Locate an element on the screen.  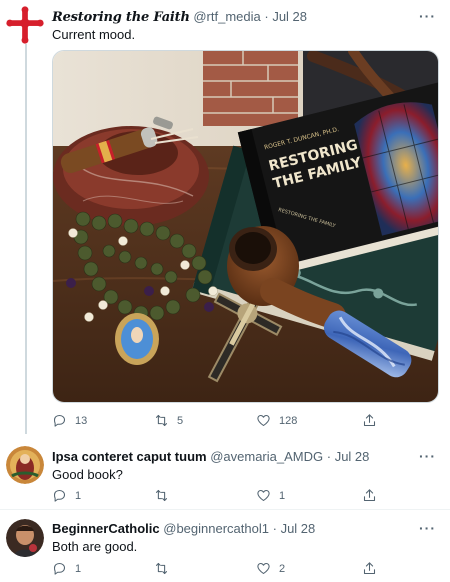
like-count: 2 is located at coordinates (282, 568).